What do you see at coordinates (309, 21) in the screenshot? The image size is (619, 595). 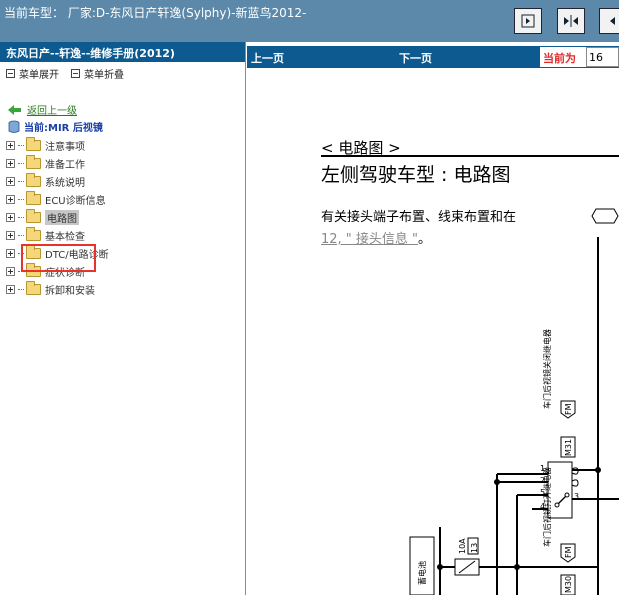 I see `top-bar: 当前车型： 厂家:D-东风日产轩逸(Sylphy)-新蓝鸟2012-` at bounding box center [309, 21].